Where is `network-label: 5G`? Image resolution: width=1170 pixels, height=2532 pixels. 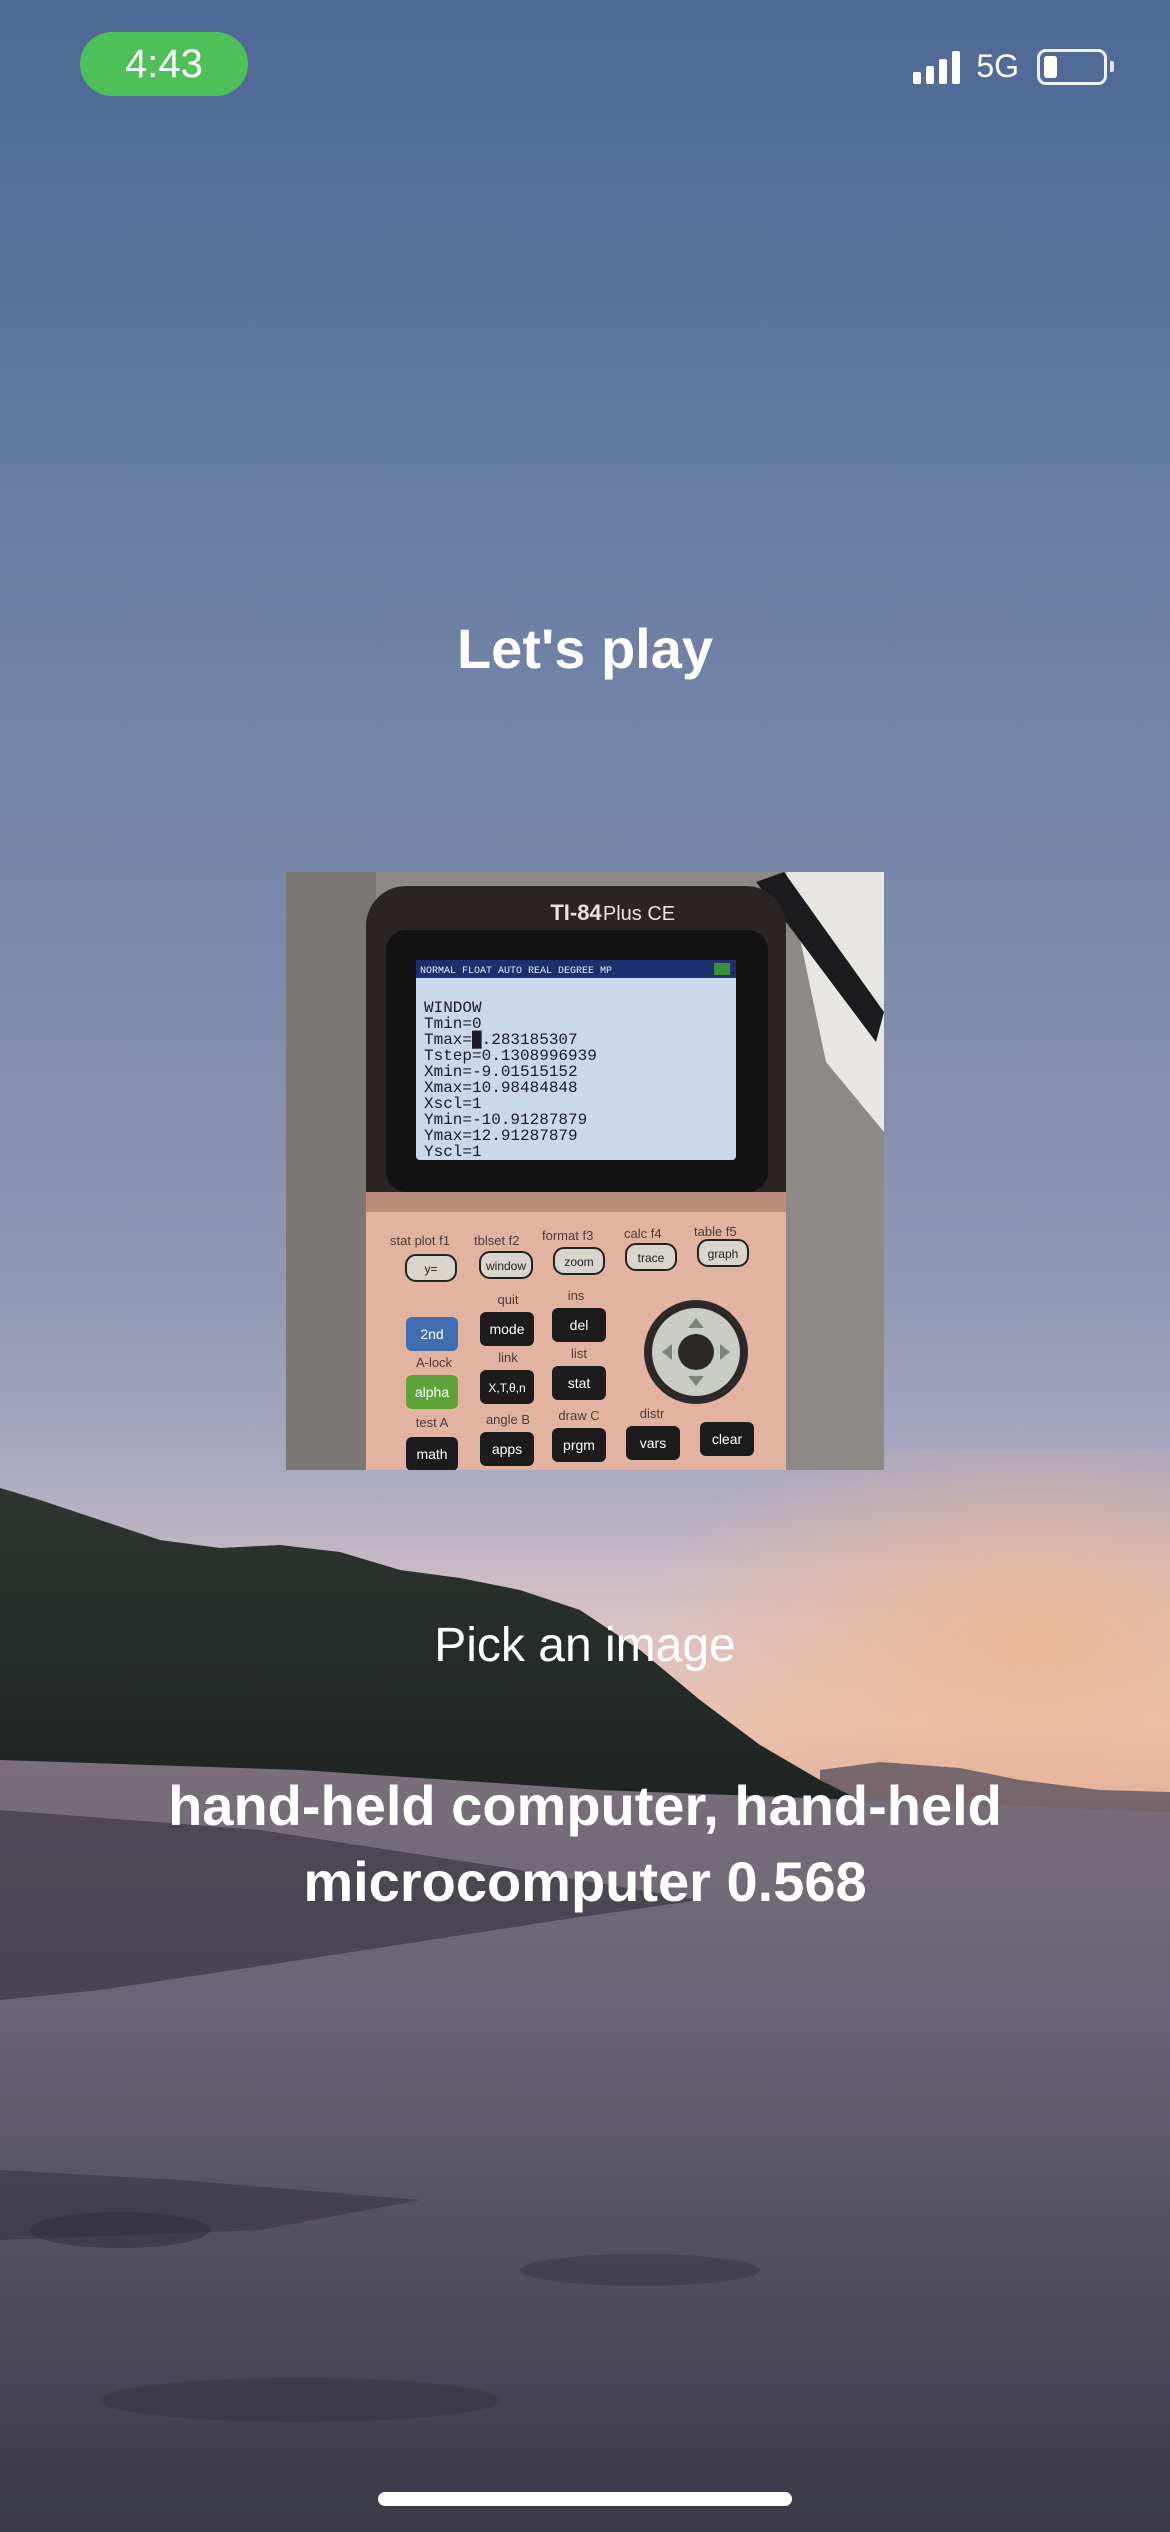
network-label: 5G is located at coordinates (997, 66).